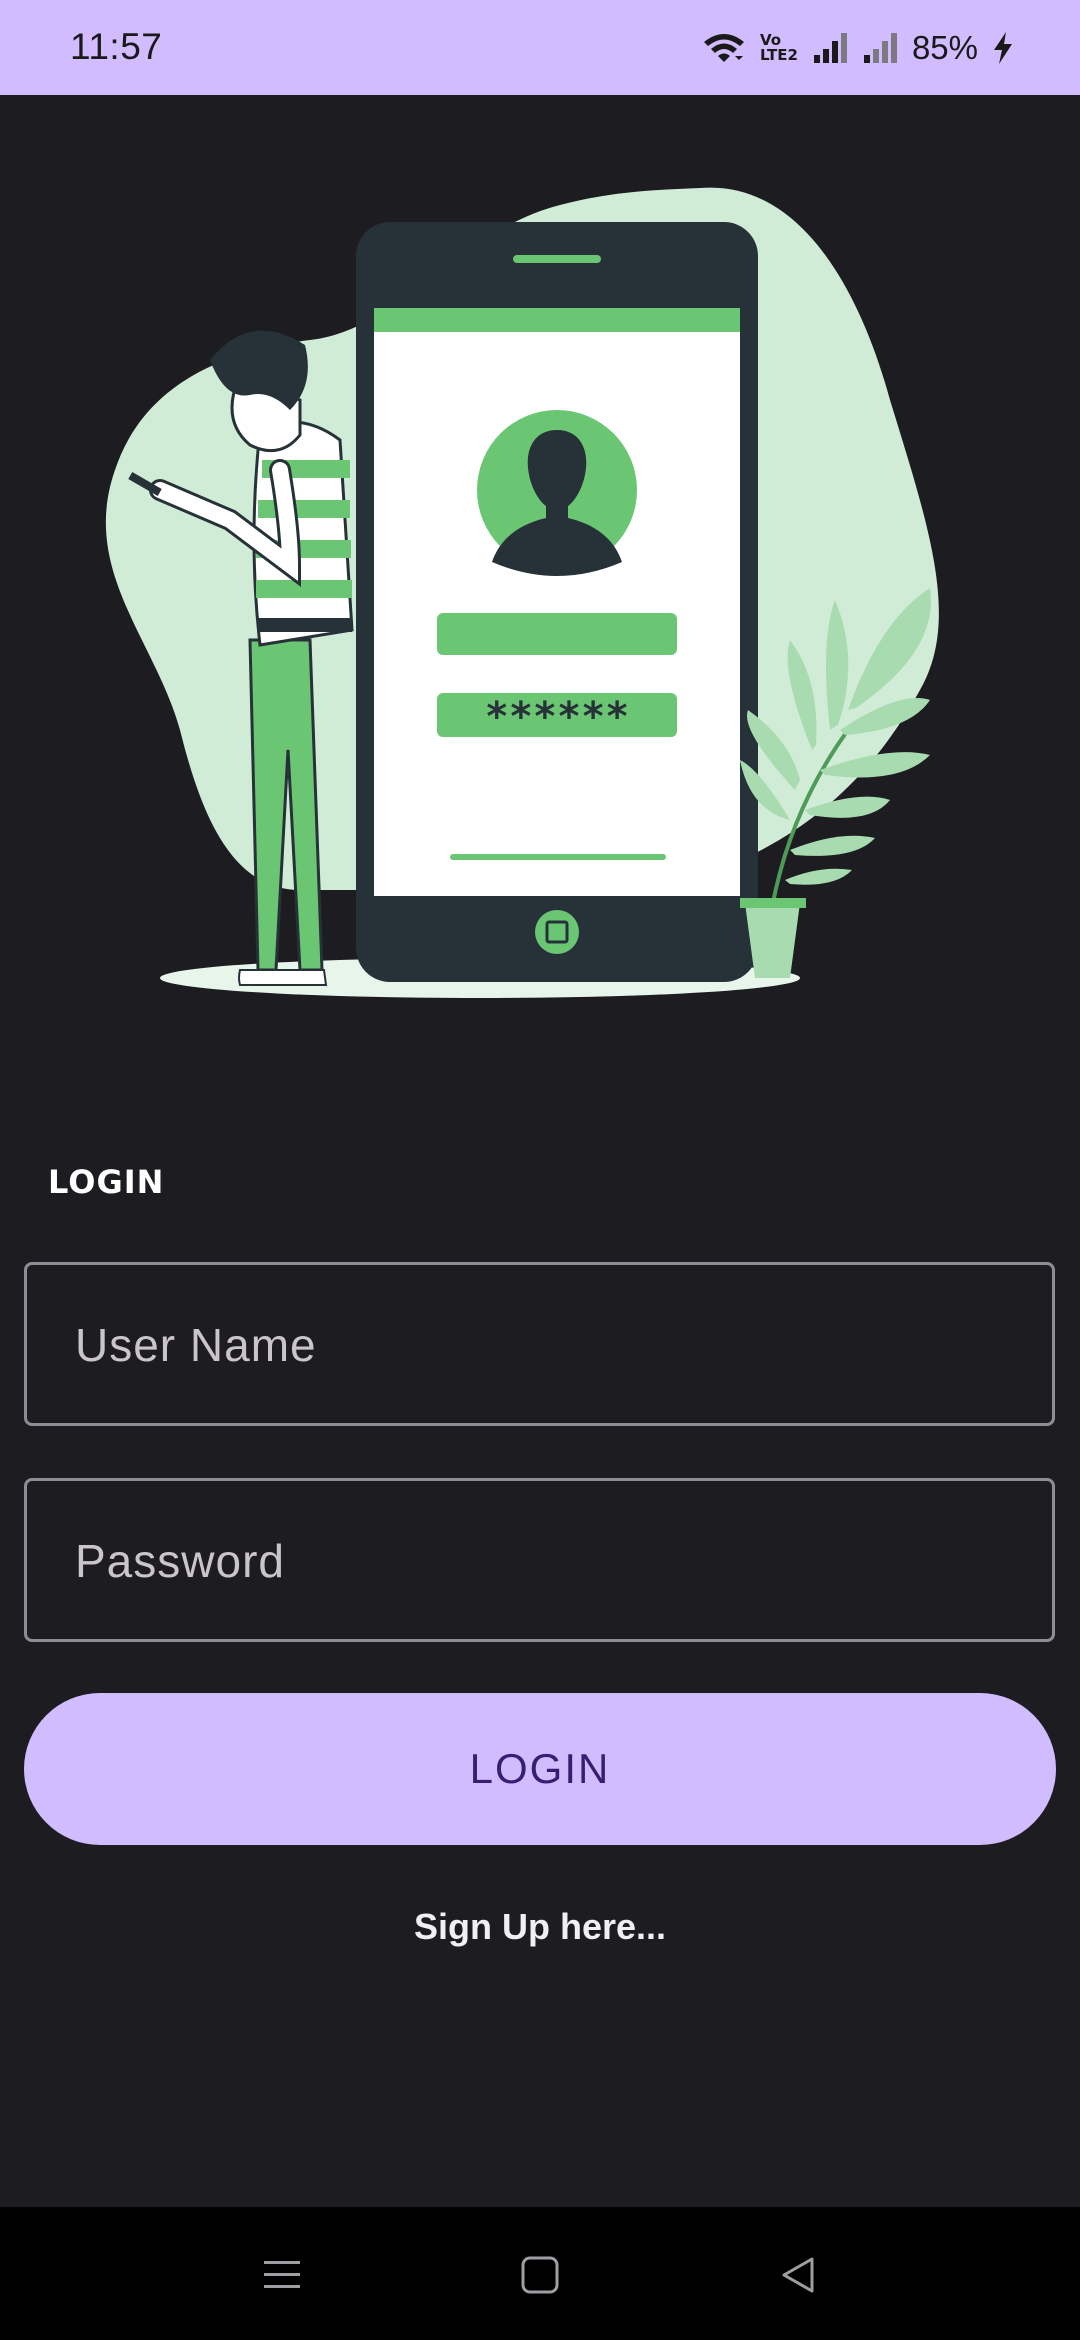 The height and width of the screenshot is (2340, 1080). Describe the element at coordinates (282, 2275) in the screenshot. I see `menu-icon` at that location.